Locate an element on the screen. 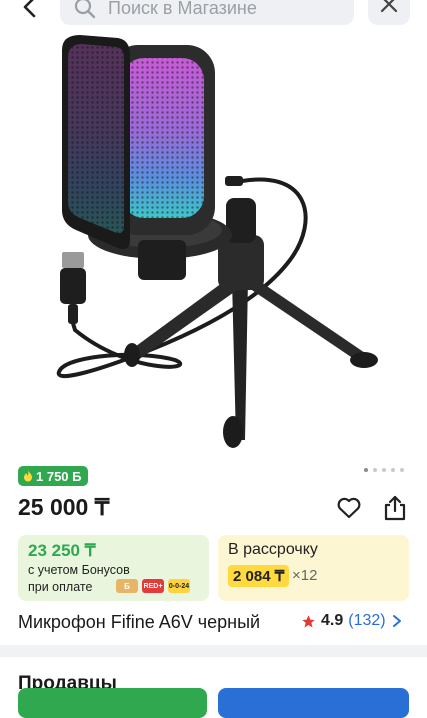 This screenshot has height=718, width=427. share-icon is located at coordinates (395, 508).